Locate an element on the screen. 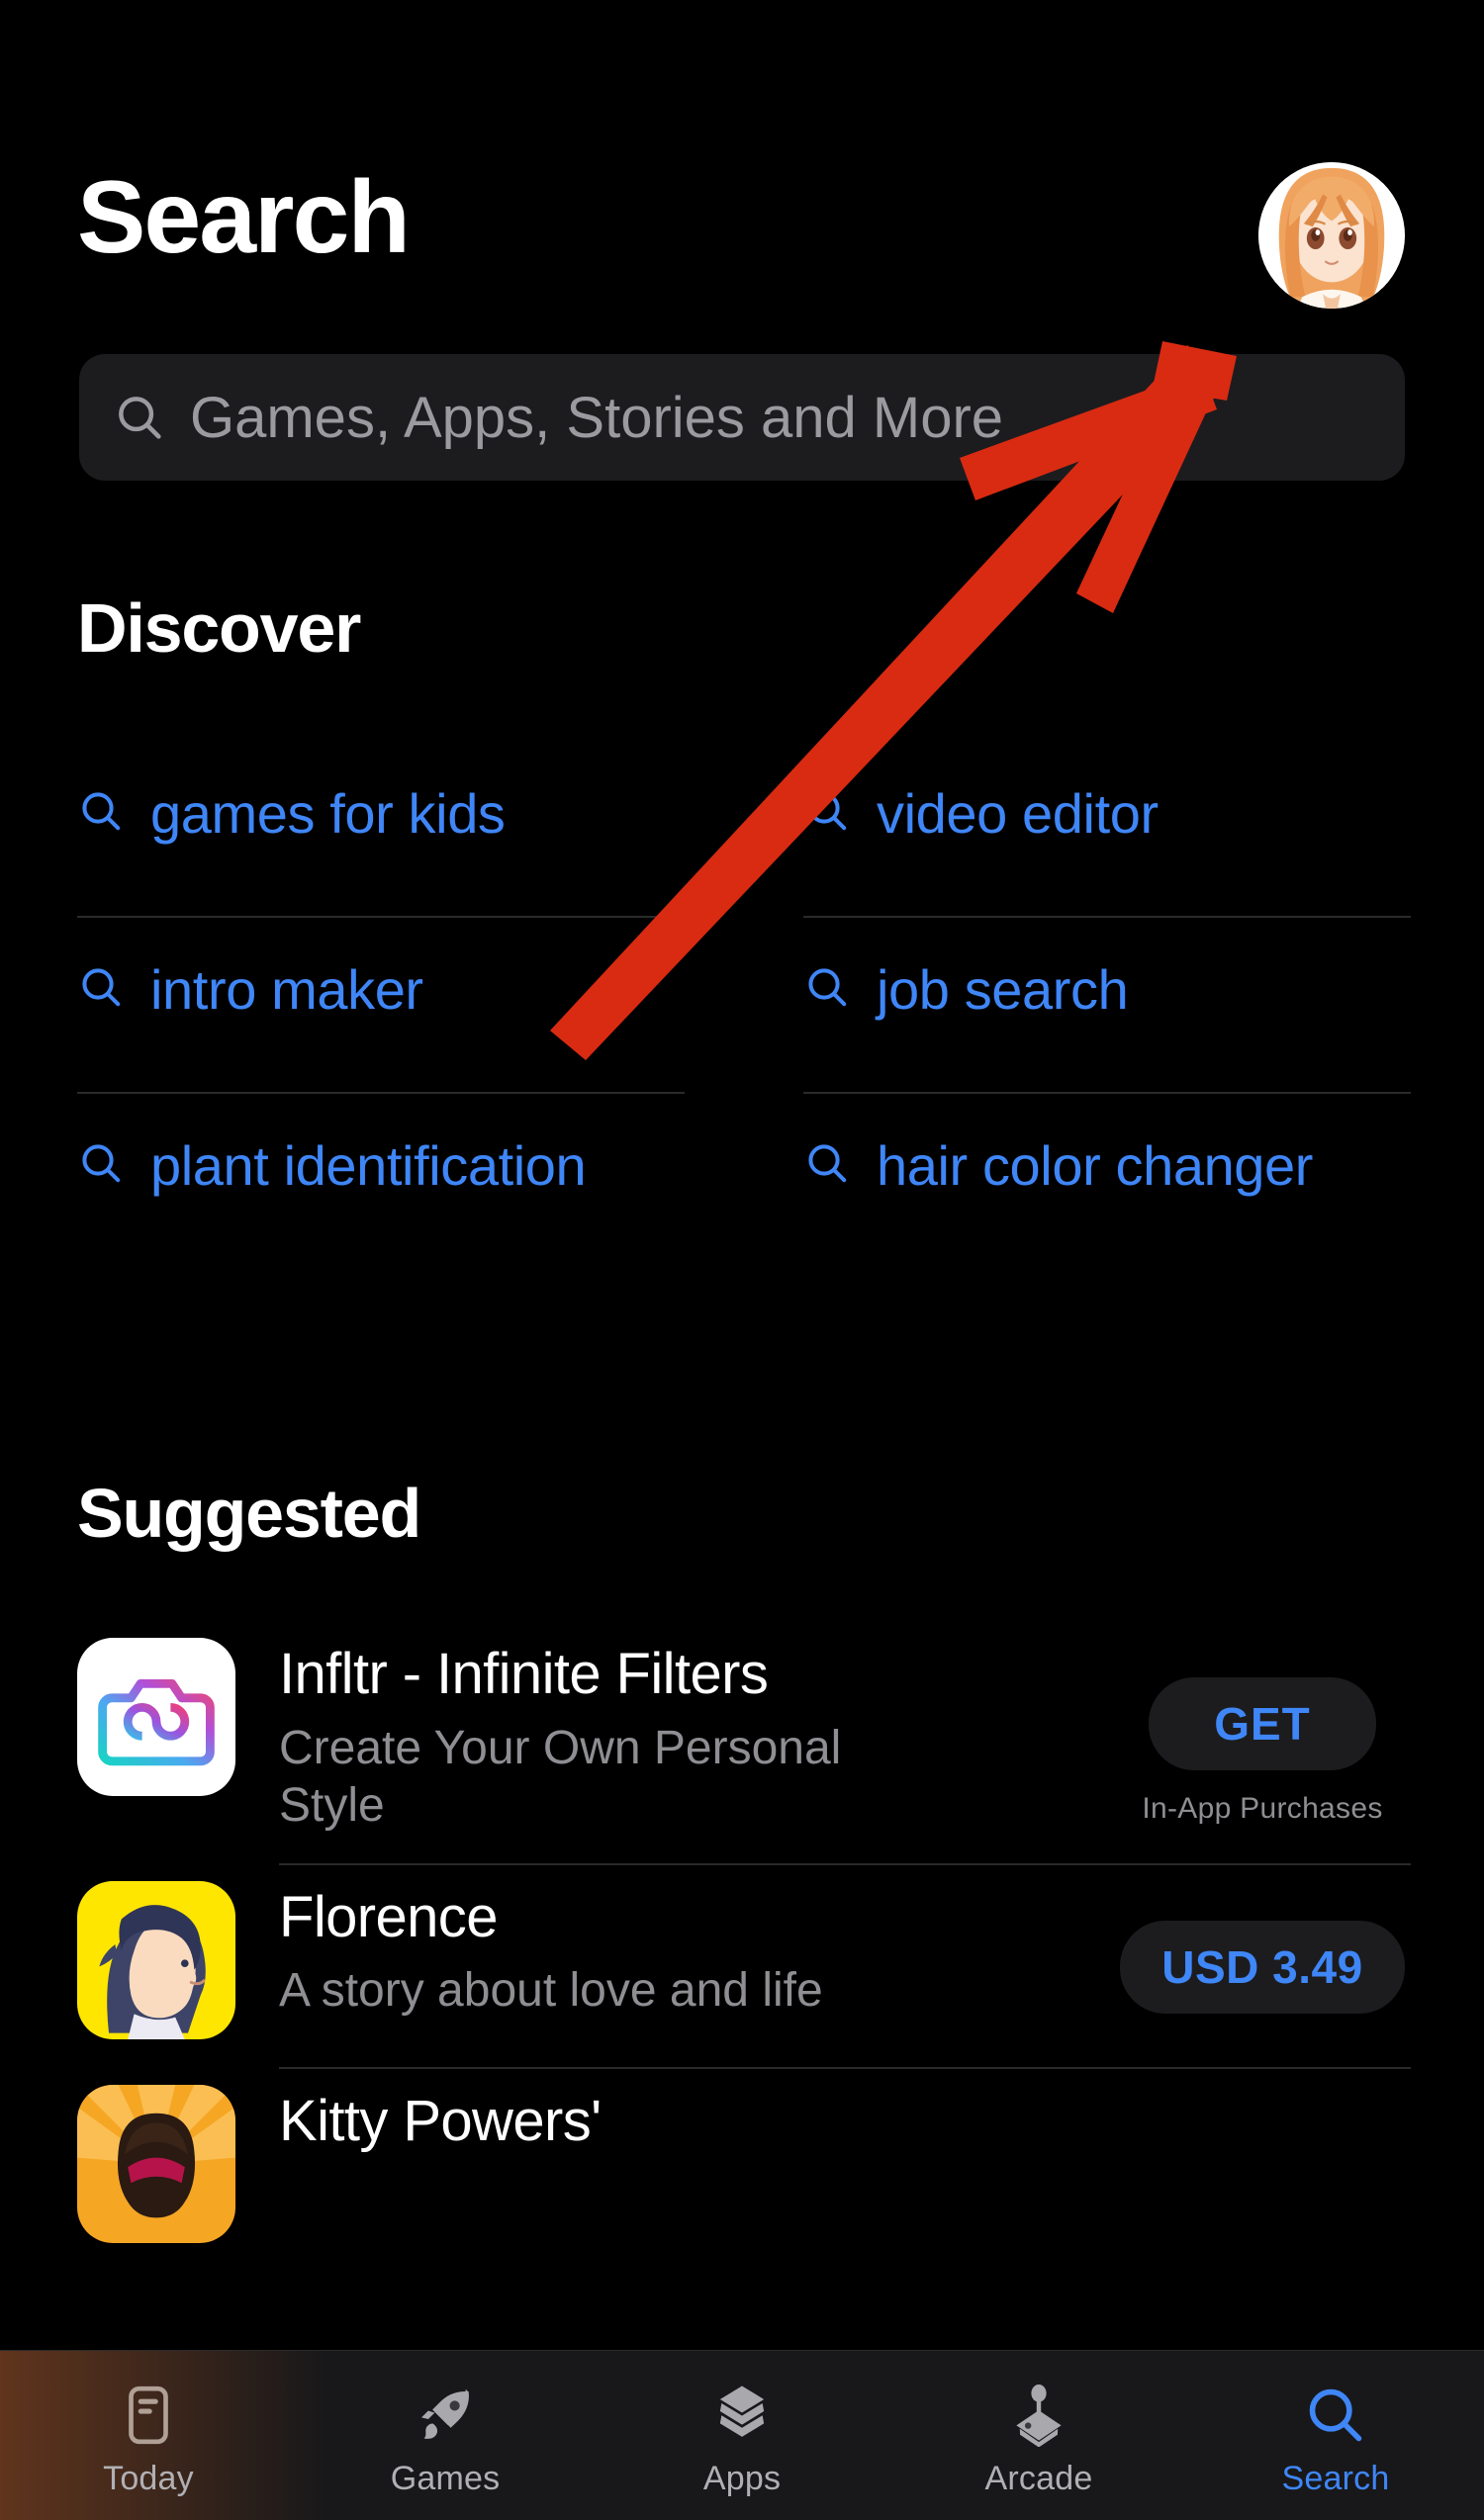 The image size is (1484, 2520). discover-item-label: video editor is located at coordinates (1018, 813).